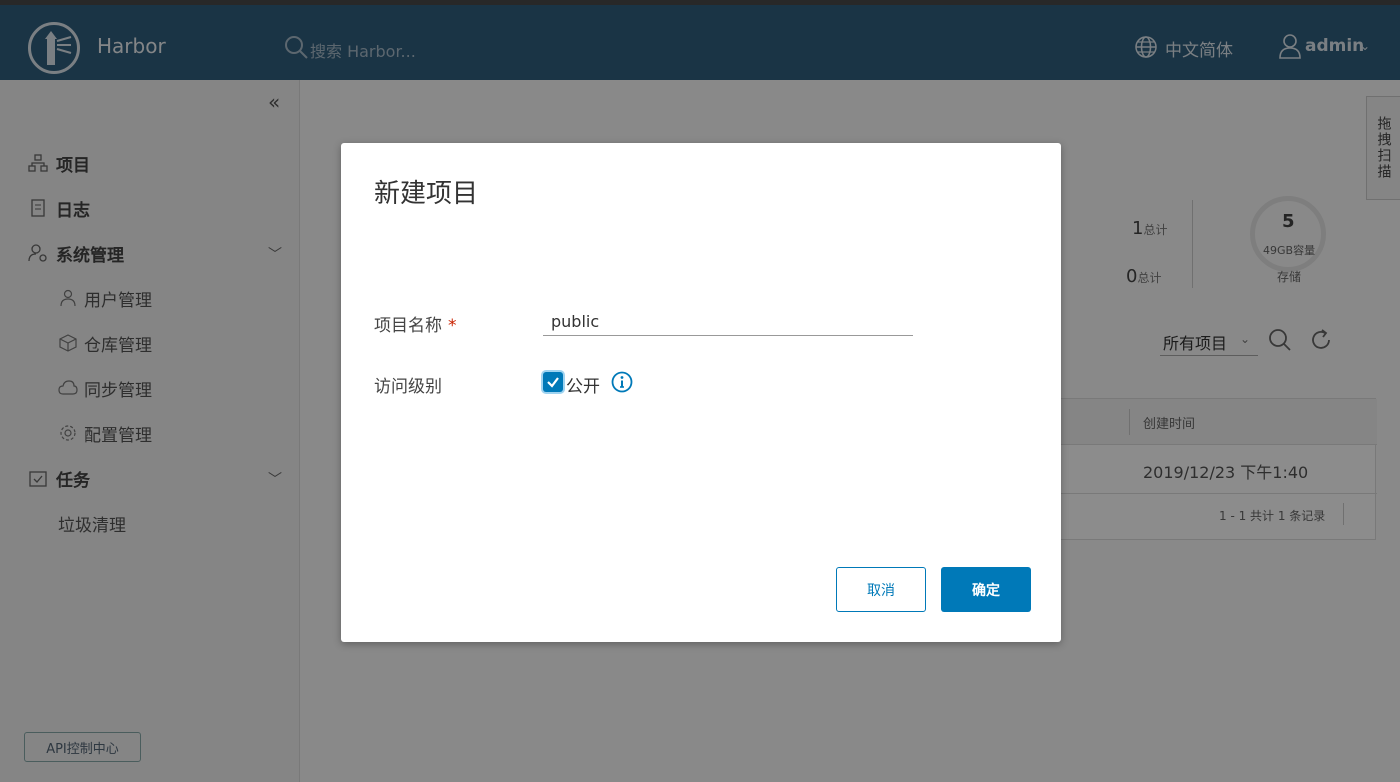 This screenshot has height=782, width=1400. I want to click on project-name-label: 项目名称 *, so click(415, 326).